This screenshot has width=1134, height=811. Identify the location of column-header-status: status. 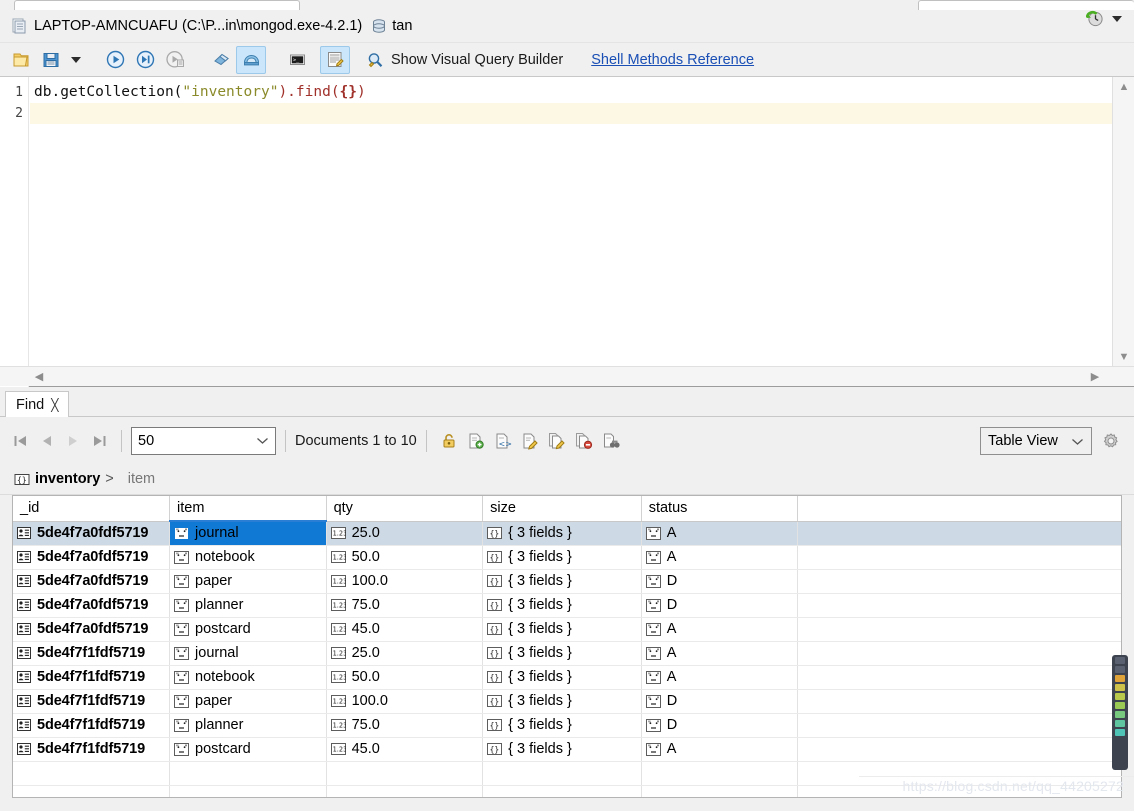
(720, 509).